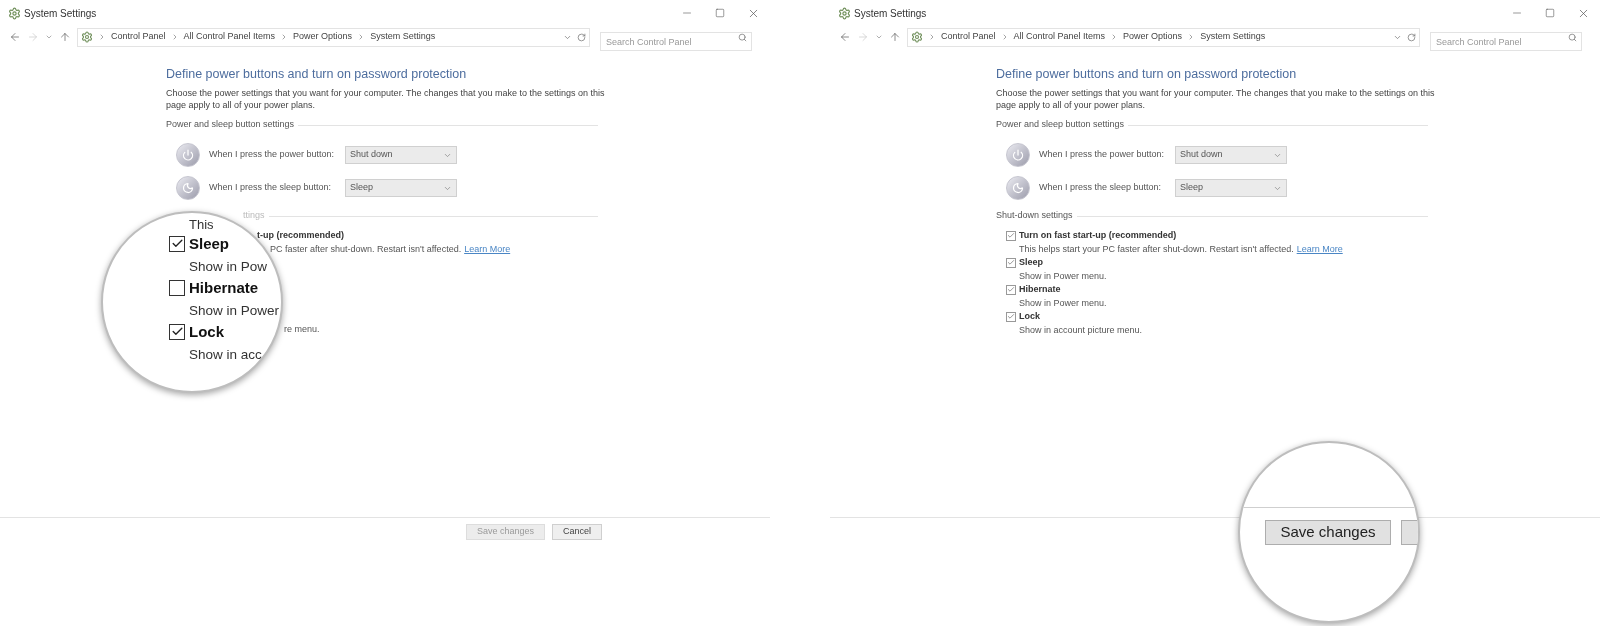 The height and width of the screenshot is (626, 1600). Describe the element at coordinates (228, 266) in the screenshot. I see `option-description: Show in Pow` at that location.